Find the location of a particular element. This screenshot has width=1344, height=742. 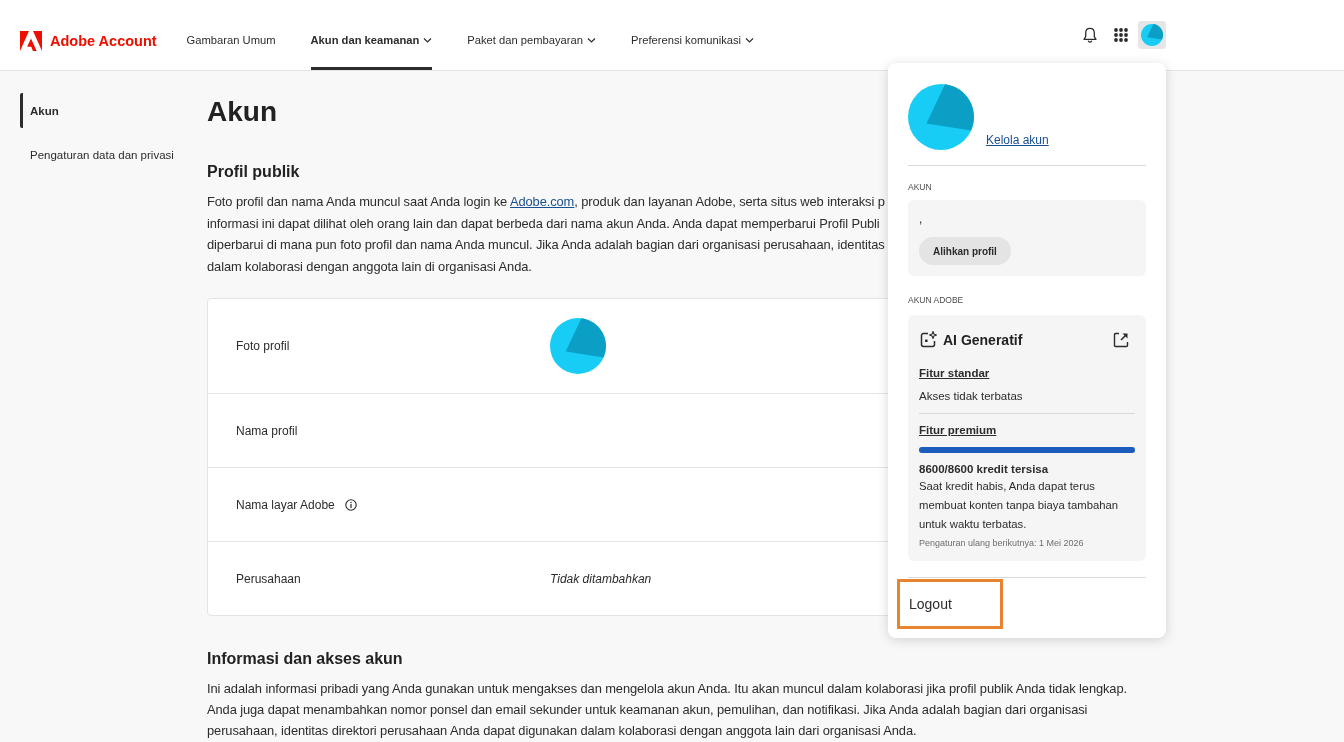

bell-icon is located at coordinates (1090, 35).